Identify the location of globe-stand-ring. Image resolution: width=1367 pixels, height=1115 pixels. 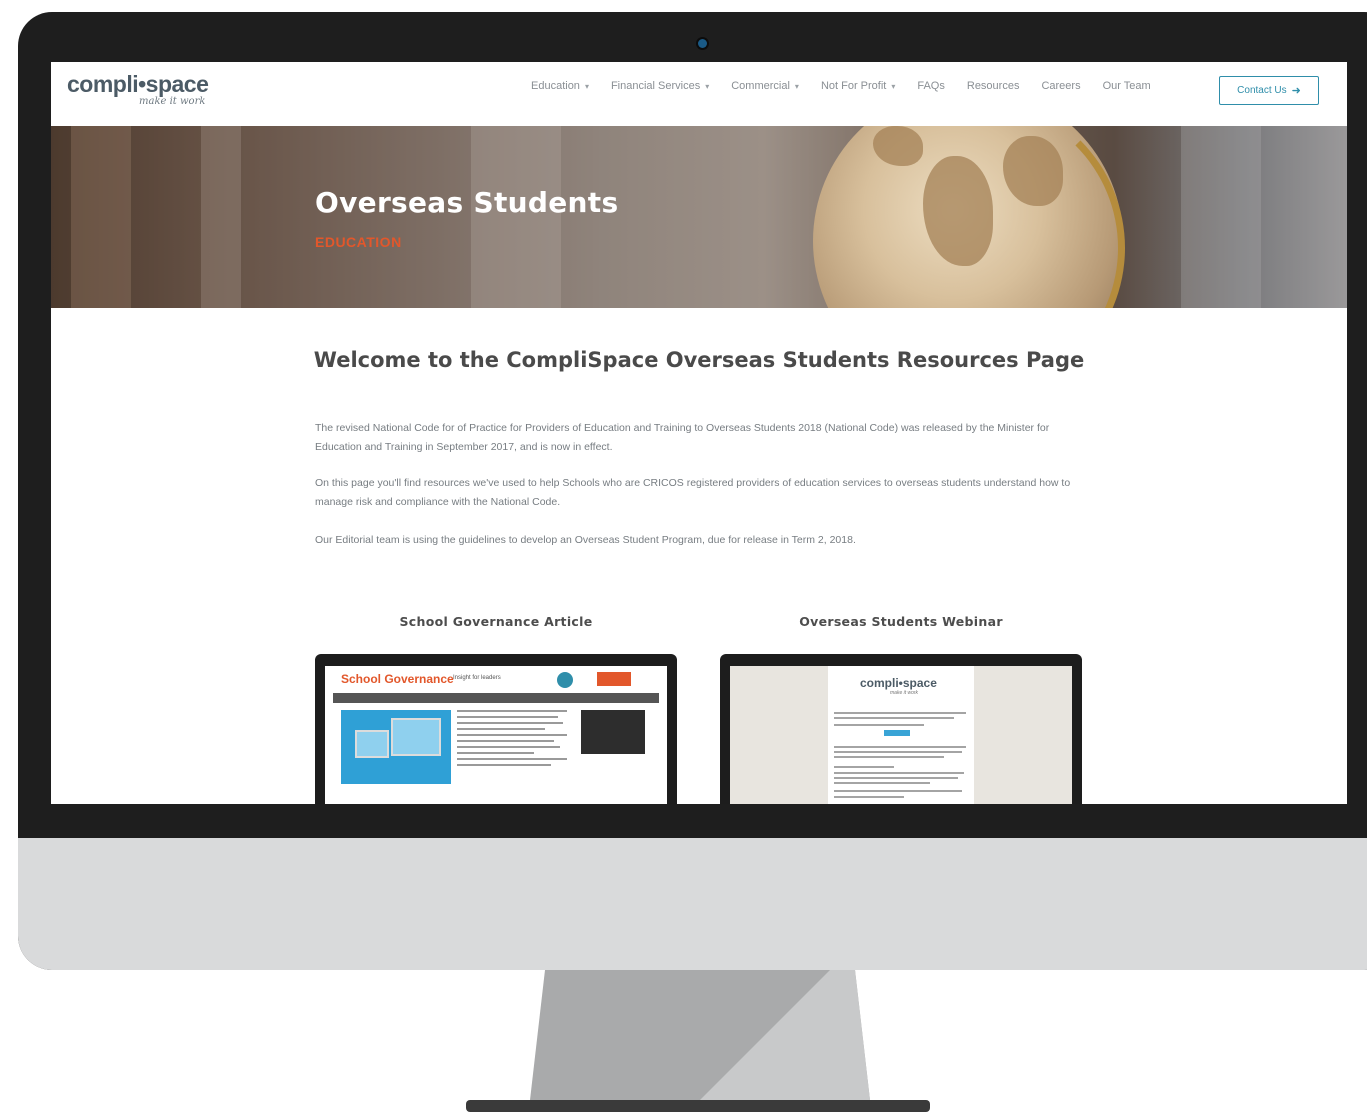
(973, 217).